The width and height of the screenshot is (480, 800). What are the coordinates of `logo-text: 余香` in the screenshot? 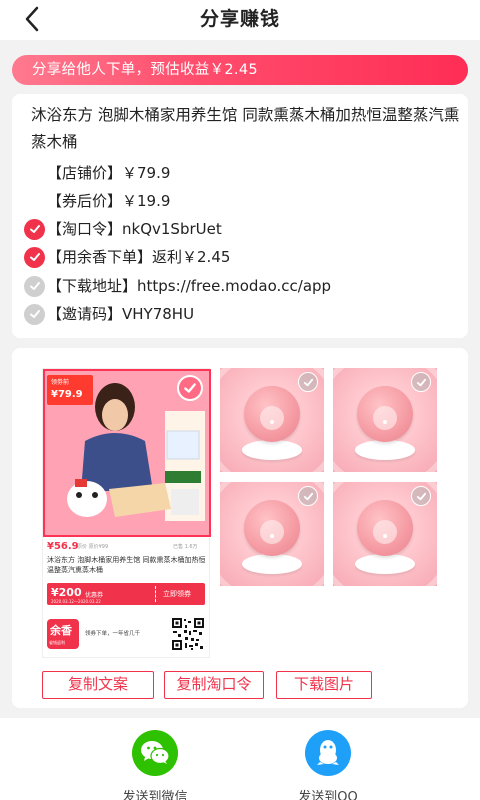 It's located at (61, 630).